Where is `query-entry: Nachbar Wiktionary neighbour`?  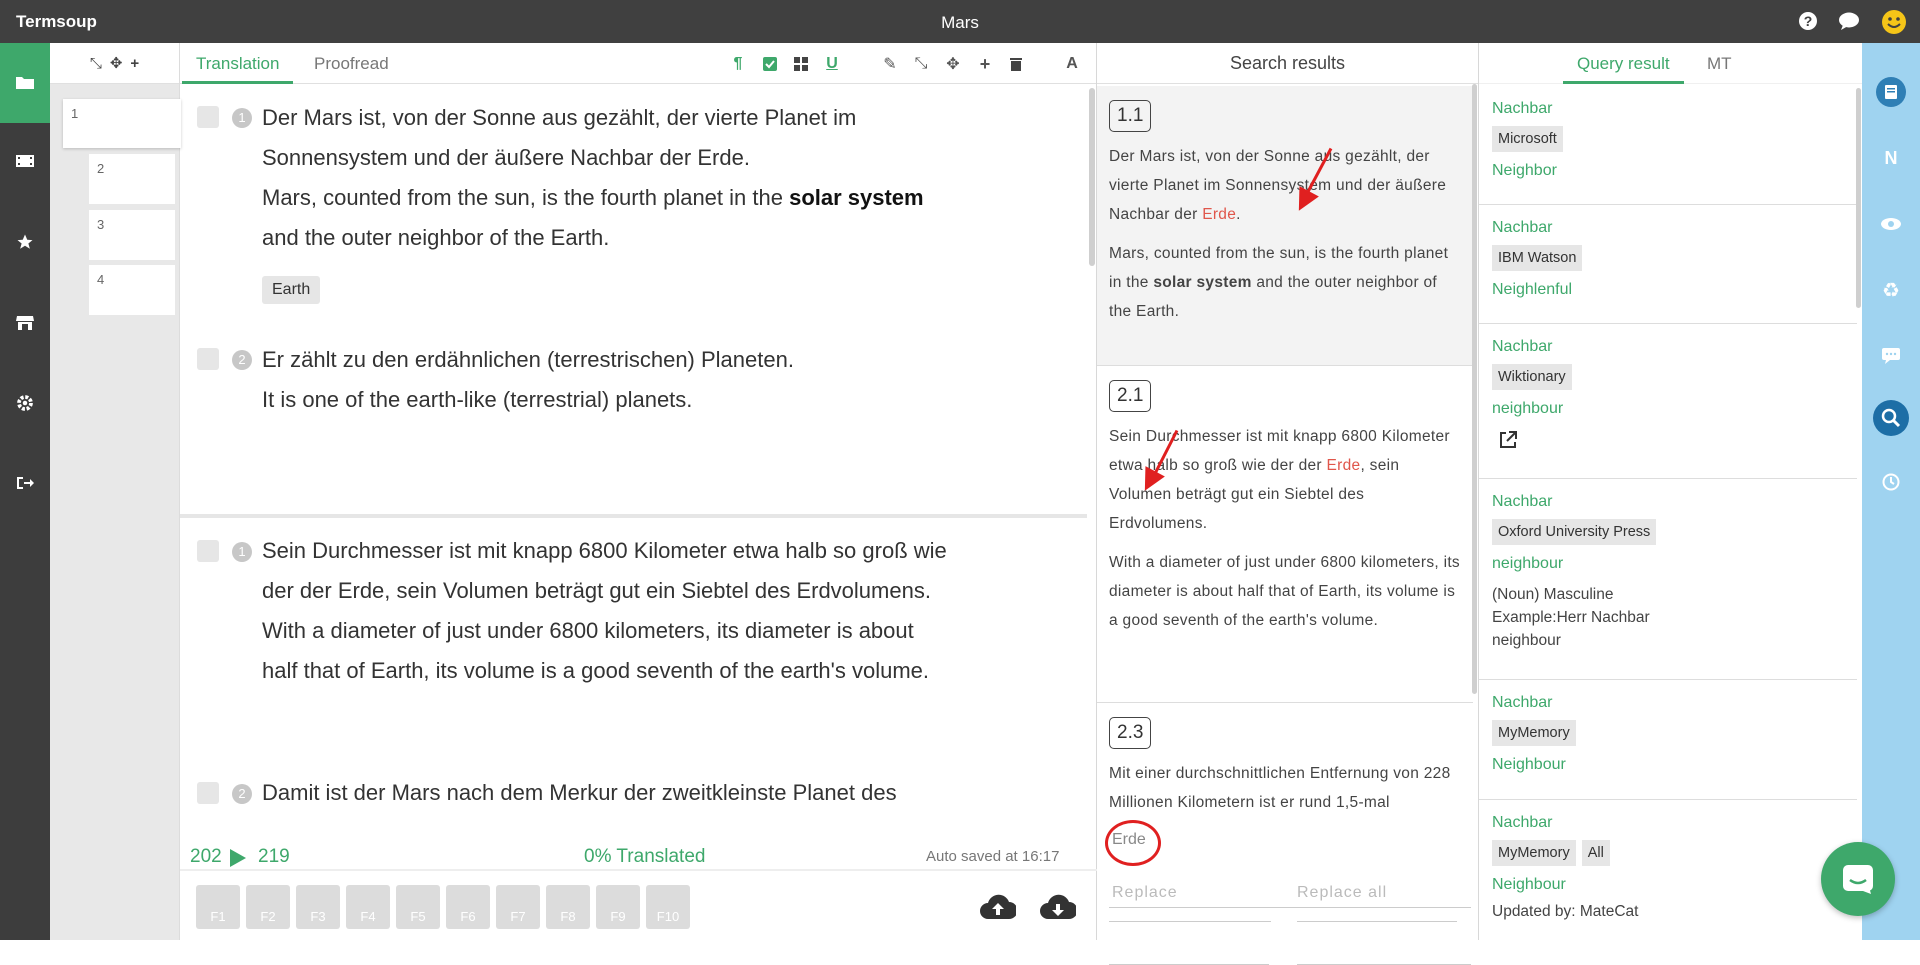 query-entry: Nachbar Wiktionary neighbour is located at coordinates (1668, 401).